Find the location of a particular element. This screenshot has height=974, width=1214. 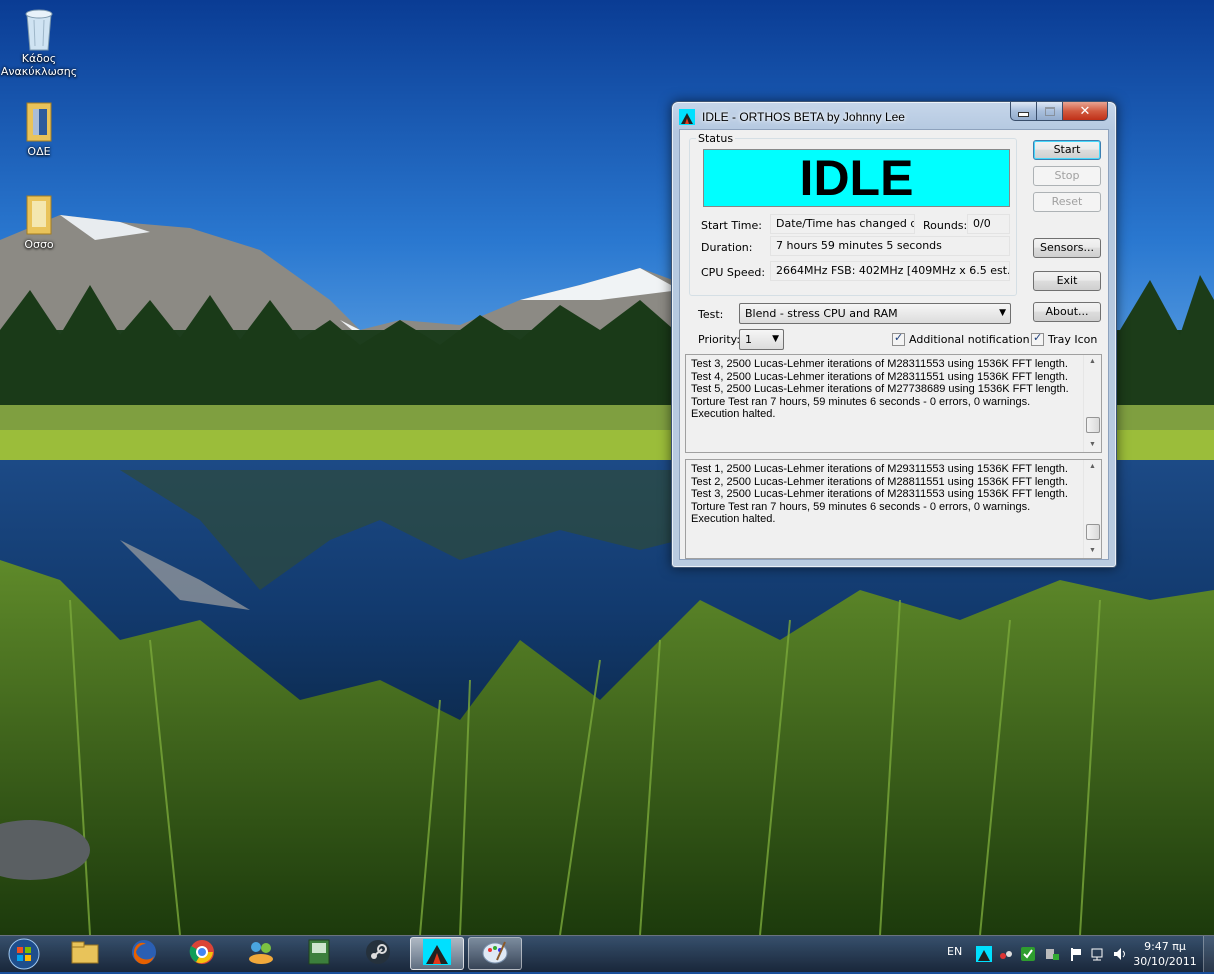

volume-icon is located at coordinates (1120, 954).